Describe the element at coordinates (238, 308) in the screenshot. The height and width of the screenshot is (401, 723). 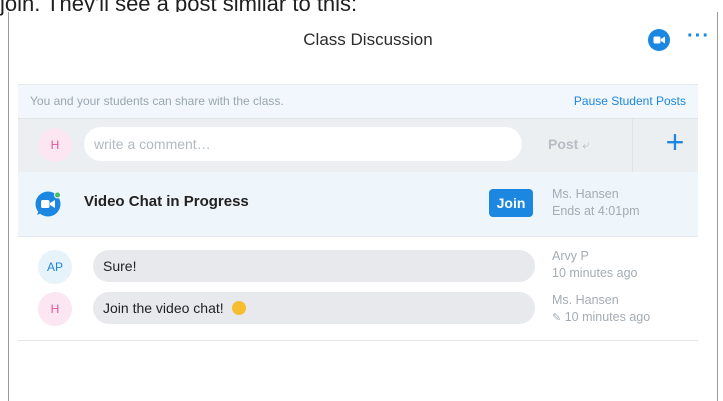
I see `grinning-emoji-icon` at that location.